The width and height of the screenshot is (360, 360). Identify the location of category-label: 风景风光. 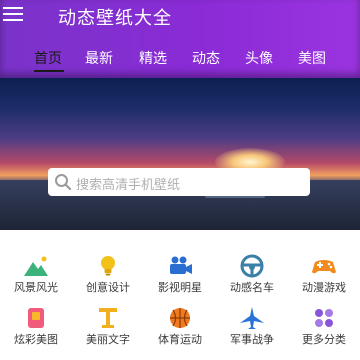
(36, 287).